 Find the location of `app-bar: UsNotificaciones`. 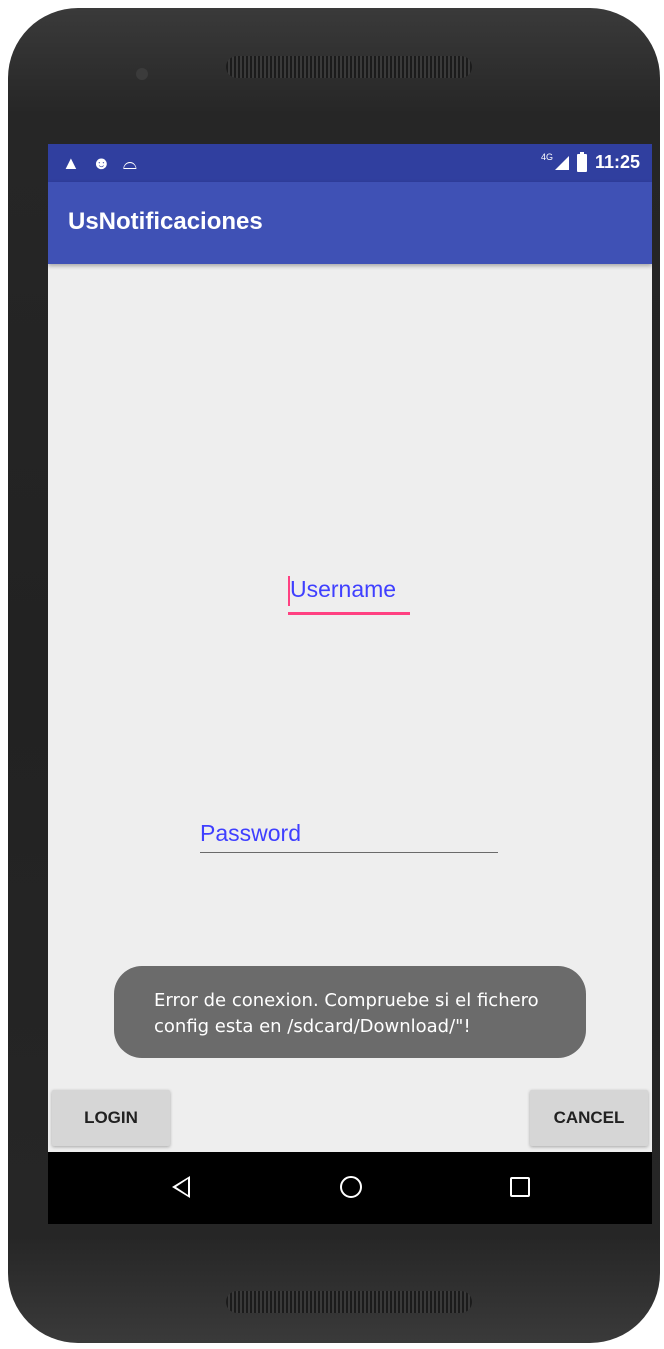

app-bar: UsNotificaciones is located at coordinates (350, 223).